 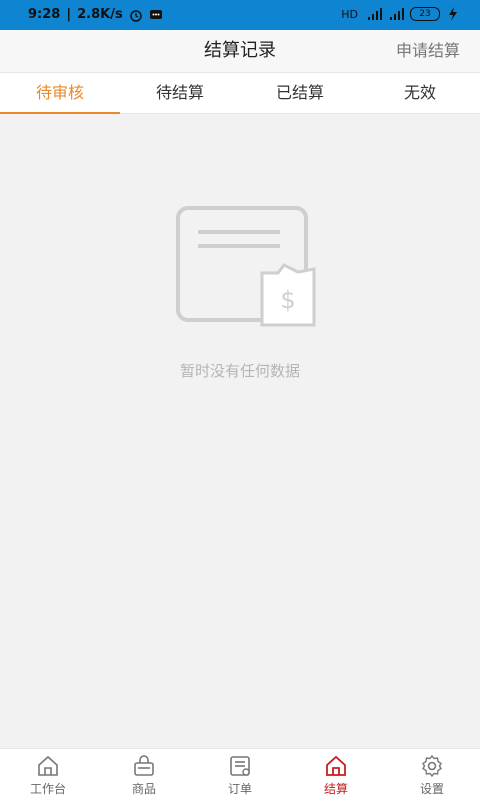 What do you see at coordinates (47, 788) in the screenshot?
I see `nav-workbench-label: 工作台` at bounding box center [47, 788].